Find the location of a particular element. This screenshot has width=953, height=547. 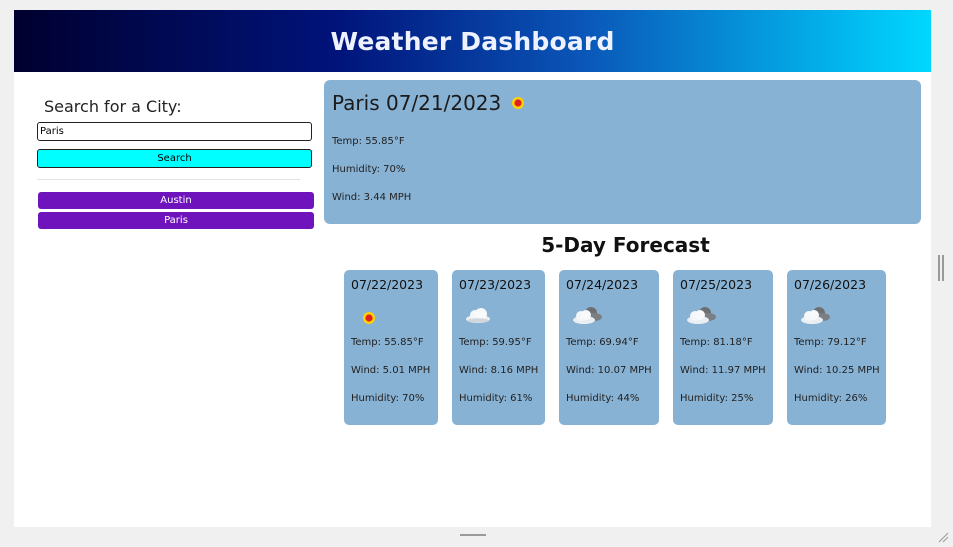

page-title: Weather Dashboard is located at coordinates (472, 41).